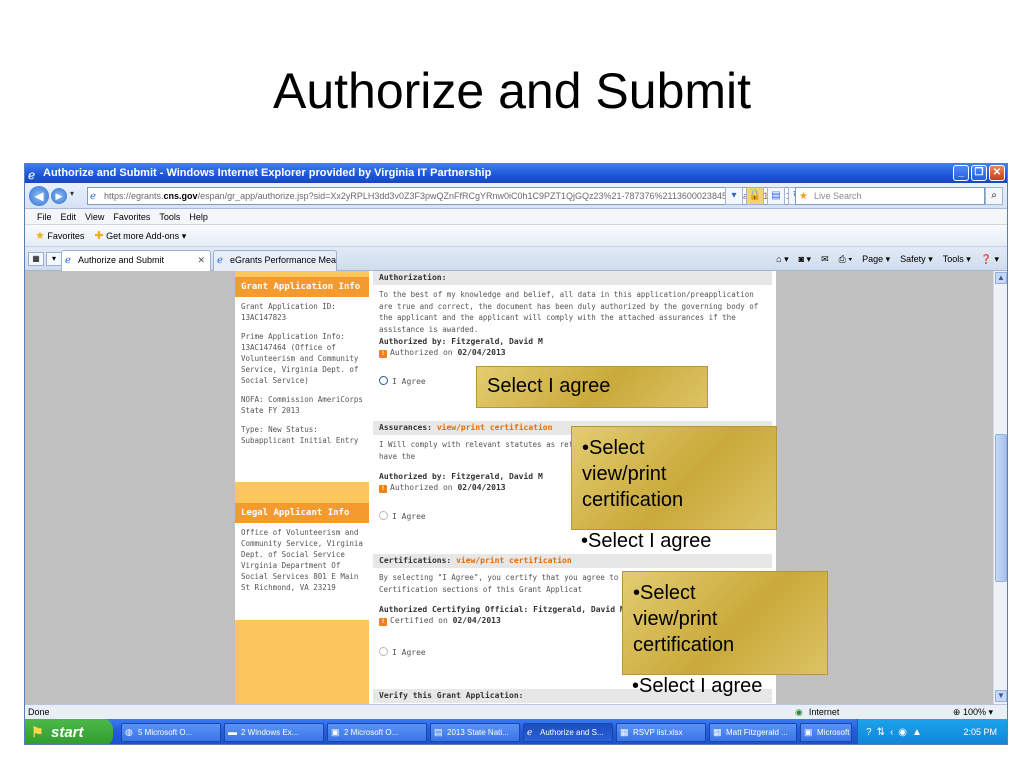 This screenshot has width=1024, height=768. I want to click on back-icon: ◀, so click(39, 196).